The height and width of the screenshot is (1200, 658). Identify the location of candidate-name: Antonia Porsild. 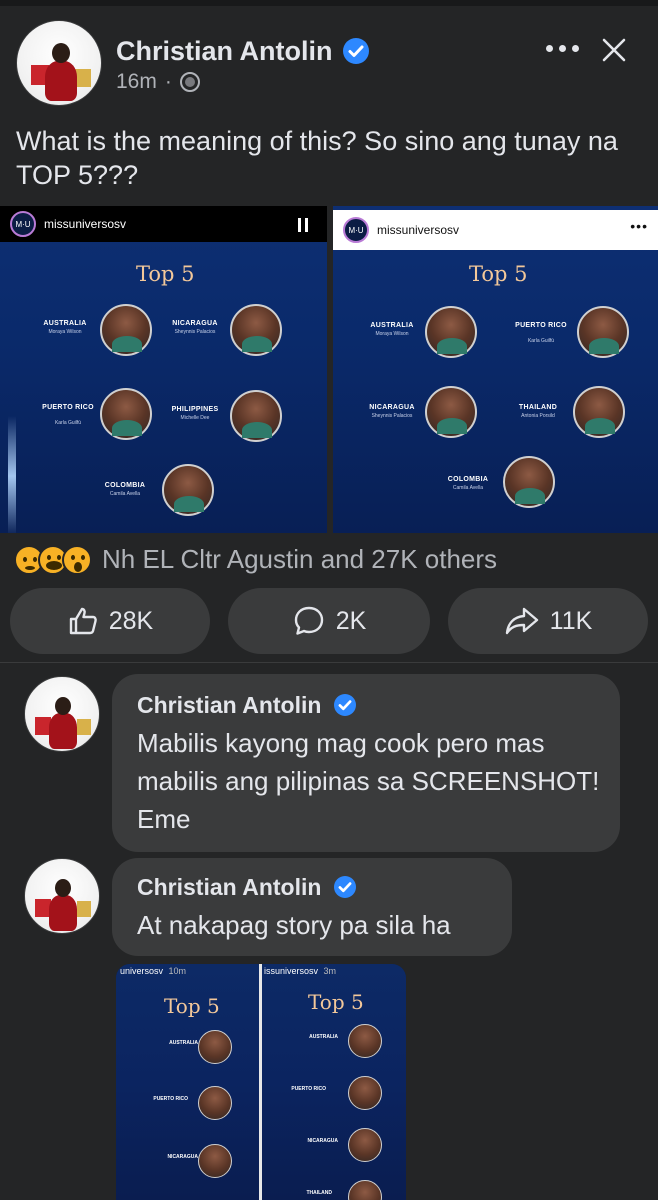
(538, 416).